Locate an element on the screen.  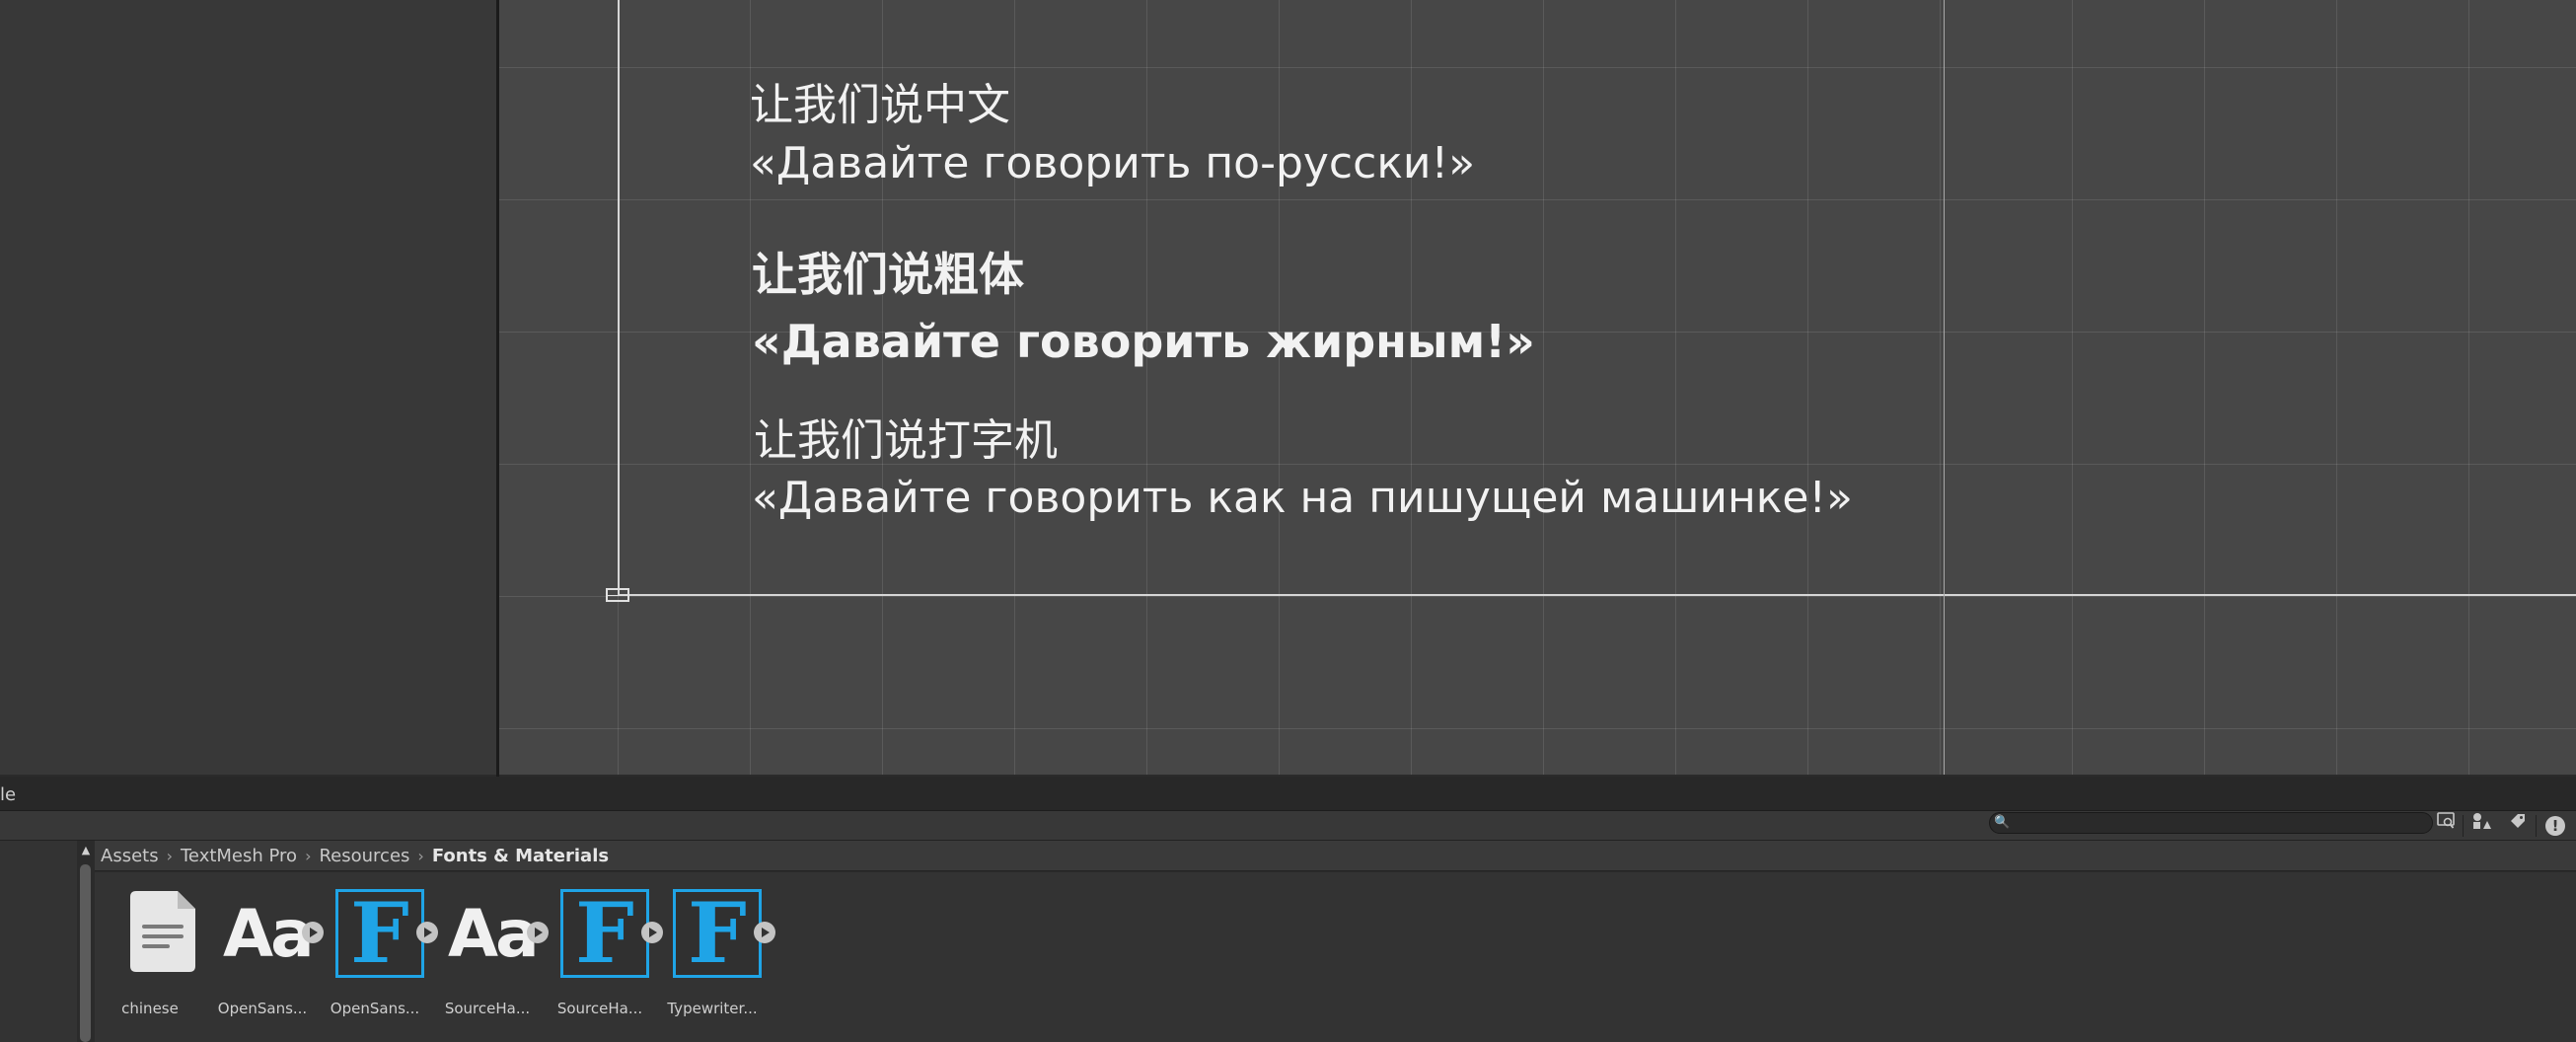
scene-text-chinese-bold: 让我们说粗体 is located at coordinates (888, 275).